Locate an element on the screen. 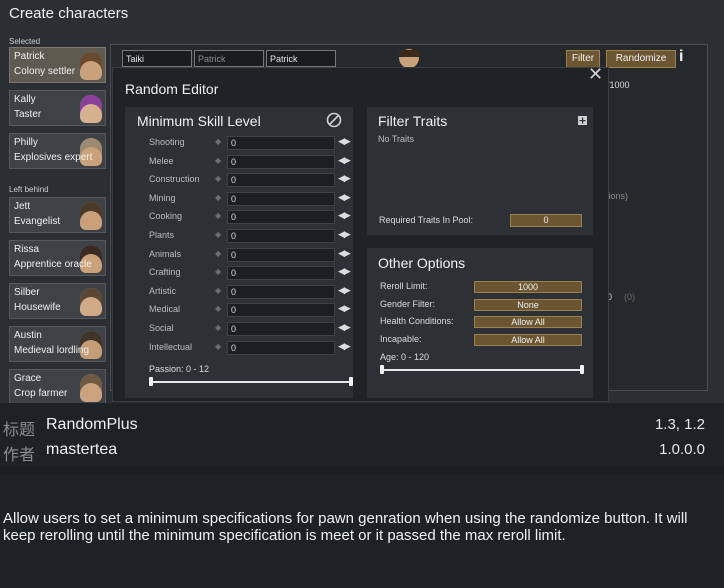 This screenshot has width=724, height=588. filter-traits-title: Filter Traits is located at coordinates (413, 121).